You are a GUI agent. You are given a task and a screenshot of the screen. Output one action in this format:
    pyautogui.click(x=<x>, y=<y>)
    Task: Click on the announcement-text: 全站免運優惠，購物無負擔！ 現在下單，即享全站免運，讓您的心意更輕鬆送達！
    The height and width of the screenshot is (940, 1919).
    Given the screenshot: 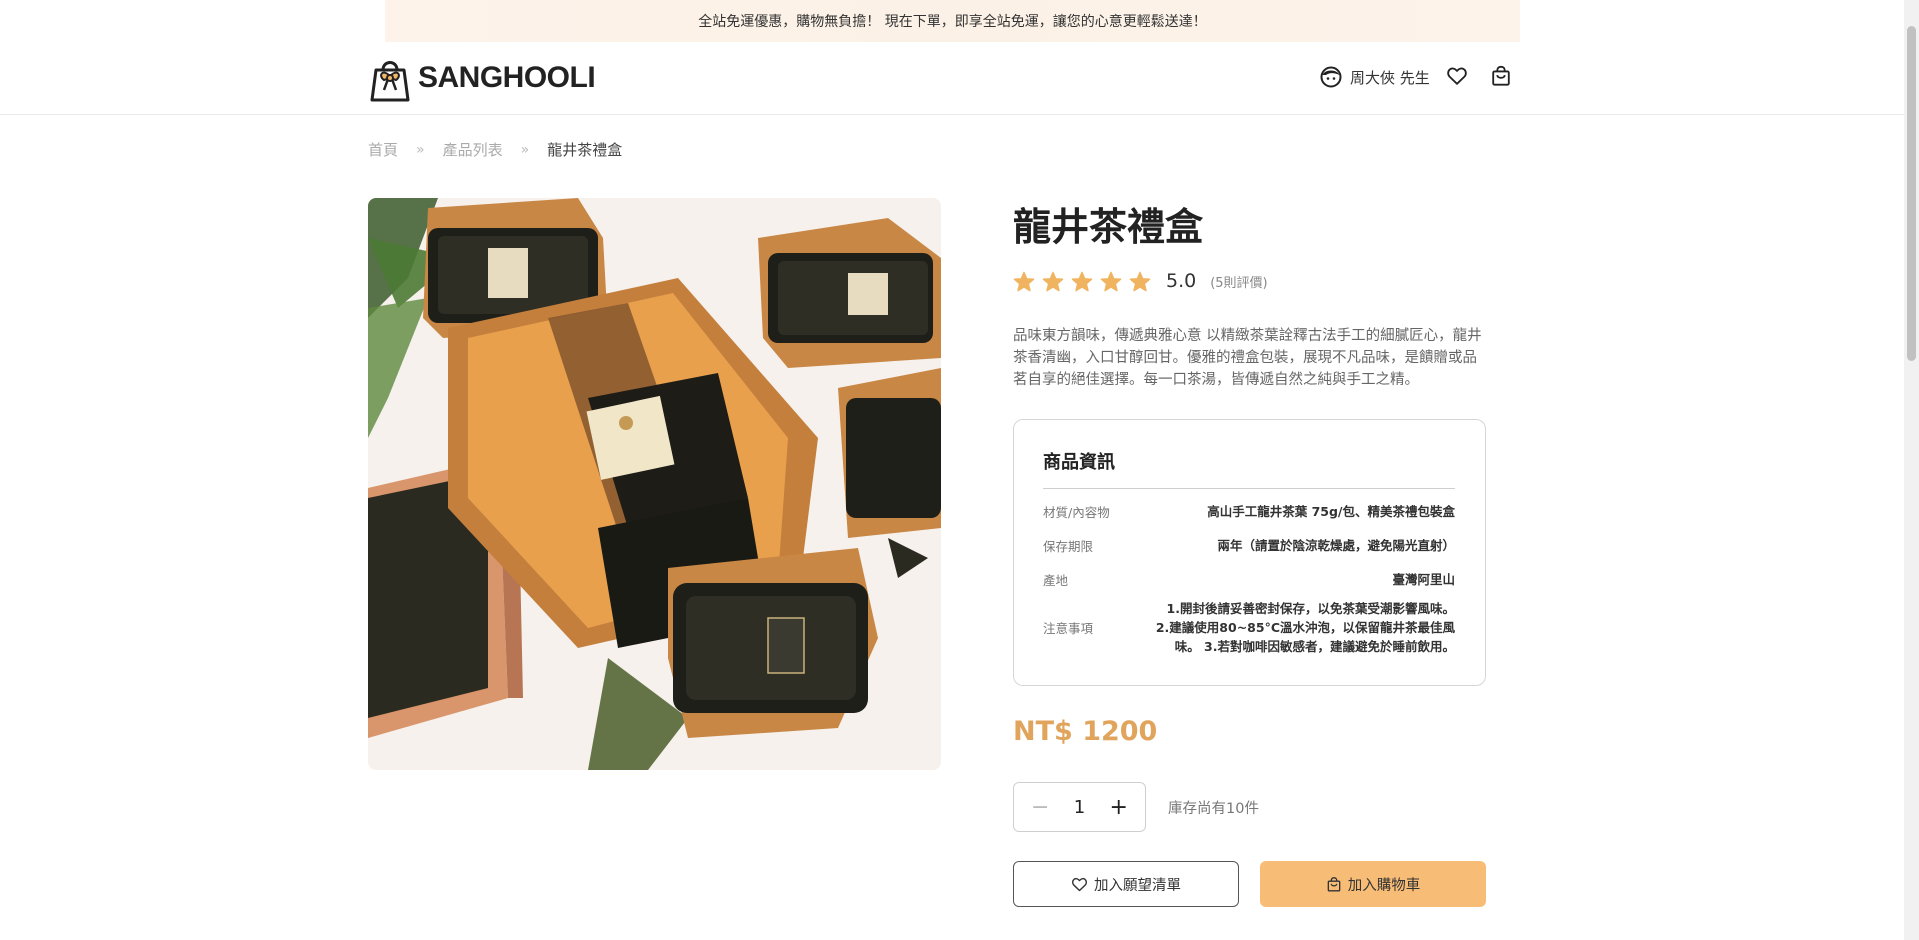 What is the action you would take?
    pyautogui.click(x=952, y=22)
    